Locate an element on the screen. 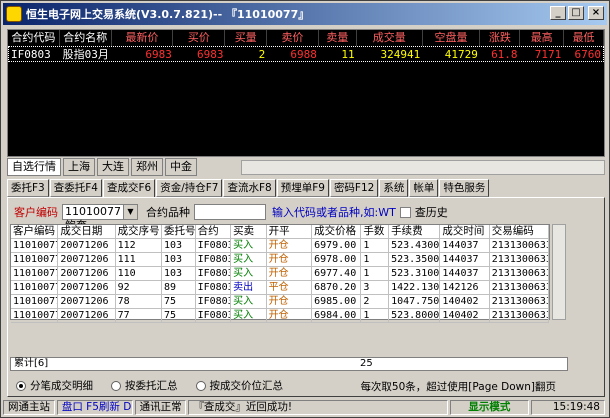 This screenshot has width=610, height=418. cell-order-no: 103 is located at coordinates (179, 259).